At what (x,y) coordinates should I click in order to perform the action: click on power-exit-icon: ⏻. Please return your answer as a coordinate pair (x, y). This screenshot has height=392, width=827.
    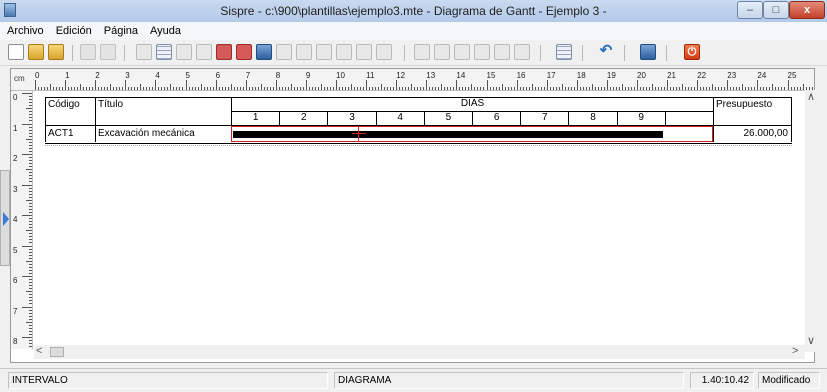
    Looking at the image, I should click on (692, 52).